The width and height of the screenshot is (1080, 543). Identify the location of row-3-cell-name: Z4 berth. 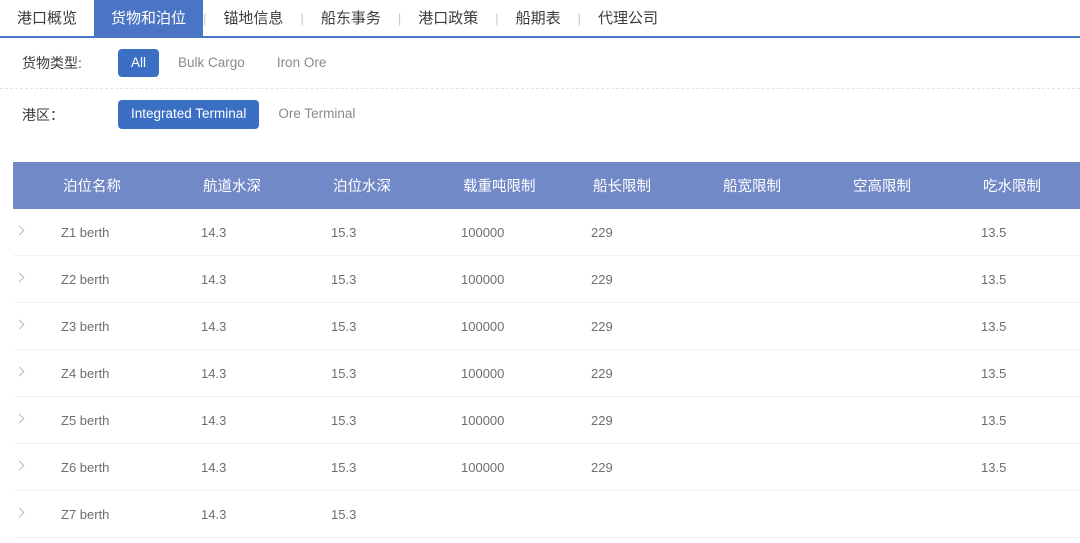
(131, 373).